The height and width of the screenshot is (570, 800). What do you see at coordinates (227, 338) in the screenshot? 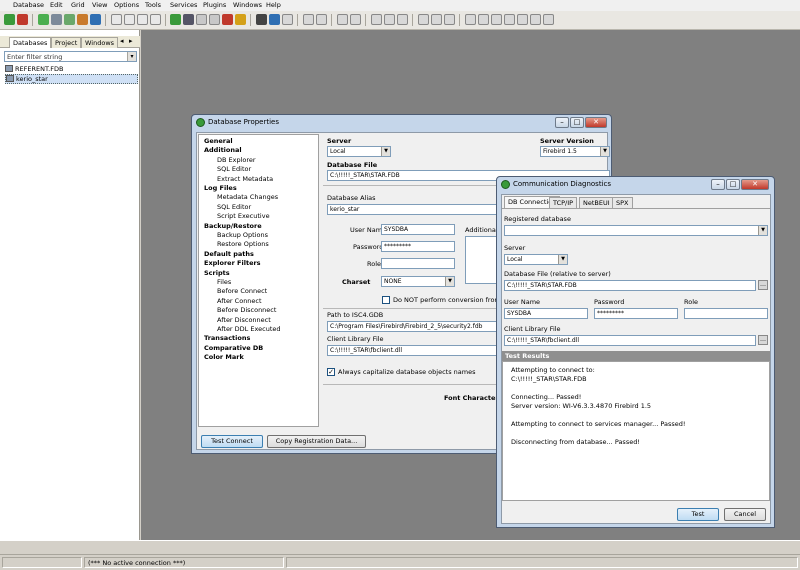
I see `settings-tree-item: Transactions` at bounding box center [227, 338].